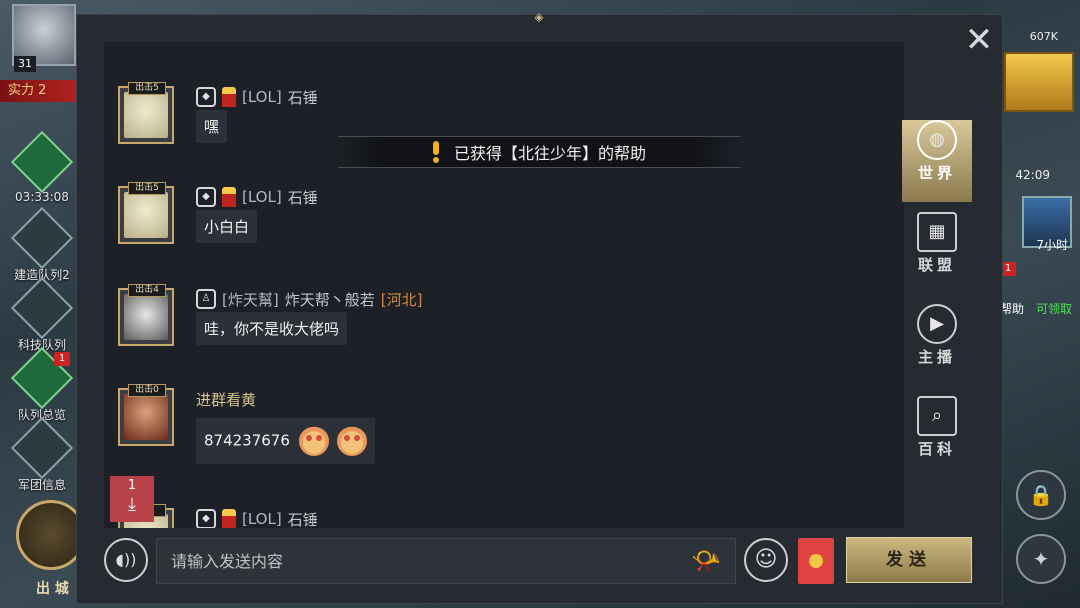  I want to click on atom-icon, so click(42, 308).